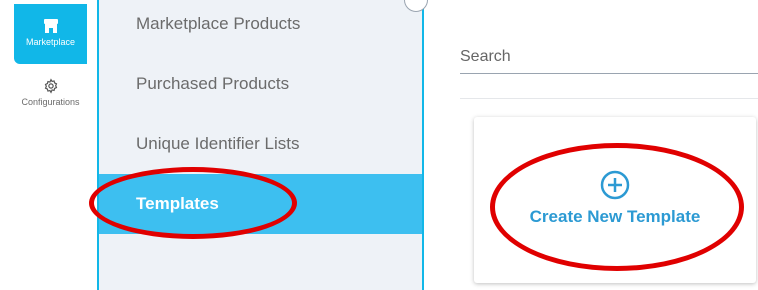 This screenshot has width=758, height=290. Describe the element at coordinates (50, 86) in the screenshot. I see `gear-icon` at that location.